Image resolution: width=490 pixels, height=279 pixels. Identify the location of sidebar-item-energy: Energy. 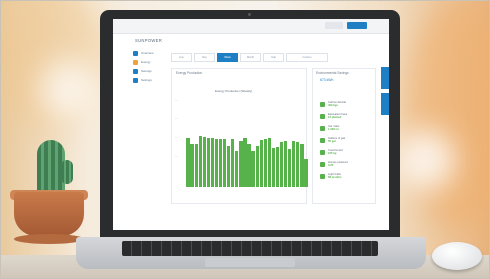
(142, 62).